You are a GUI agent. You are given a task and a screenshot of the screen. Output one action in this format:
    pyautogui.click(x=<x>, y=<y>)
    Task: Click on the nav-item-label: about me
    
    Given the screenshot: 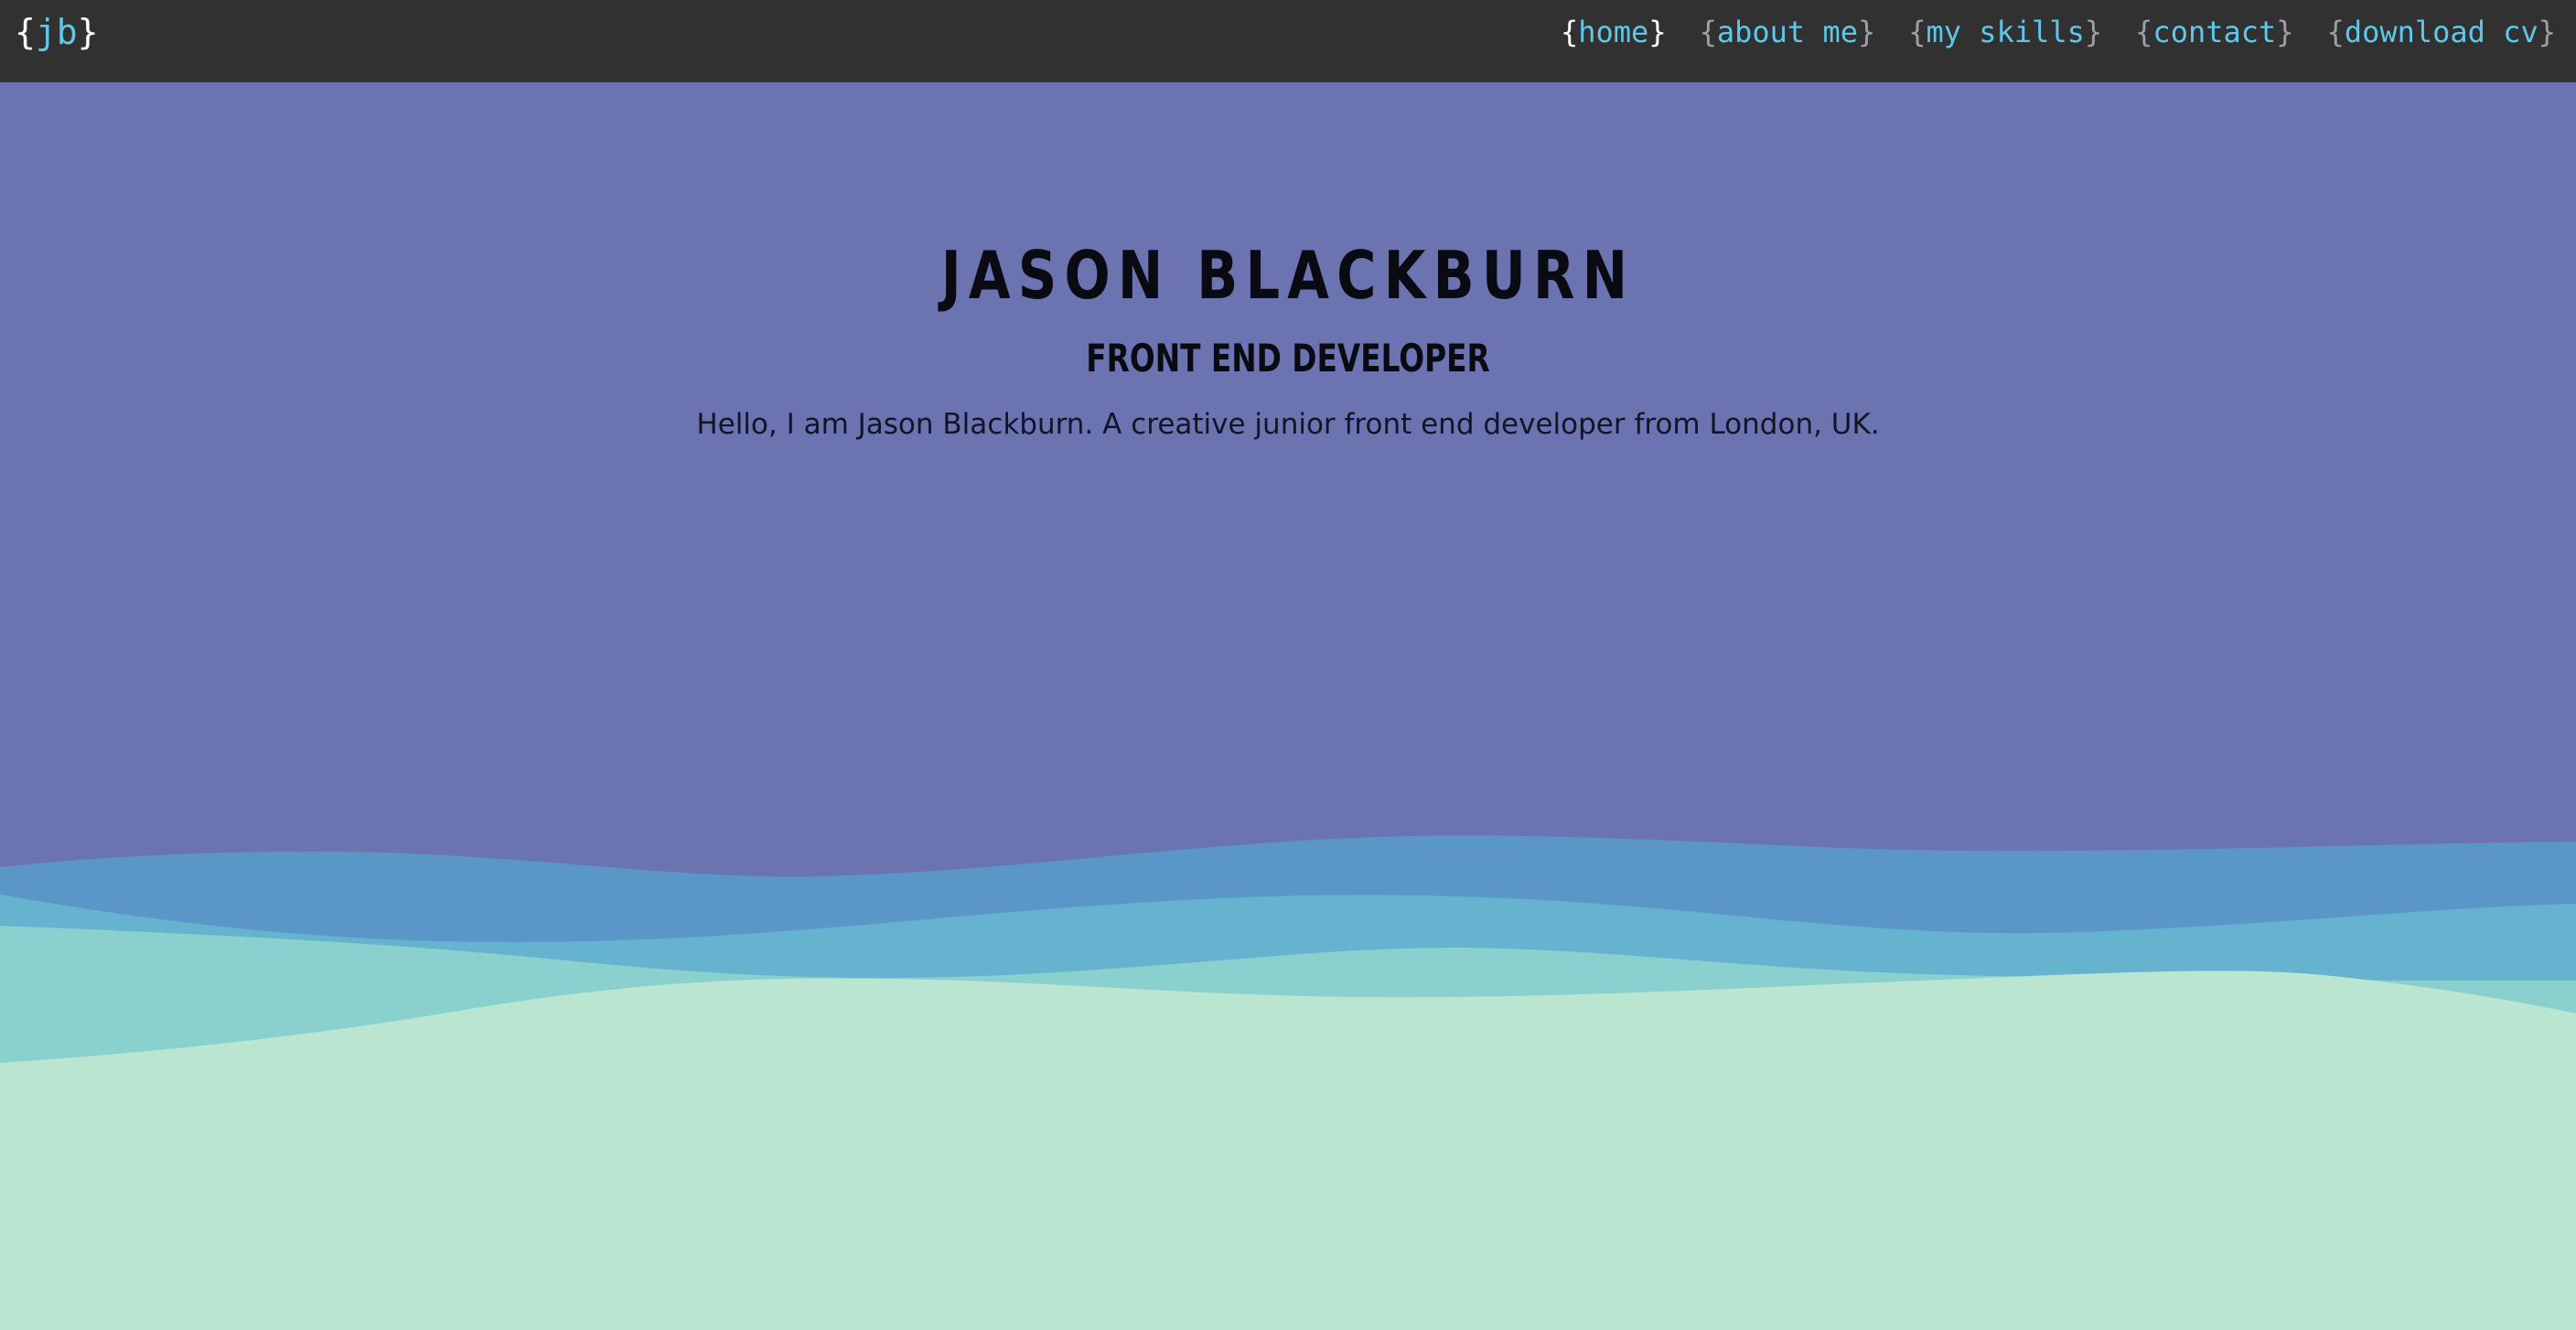 What is the action you would take?
    pyautogui.click(x=1787, y=32)
    